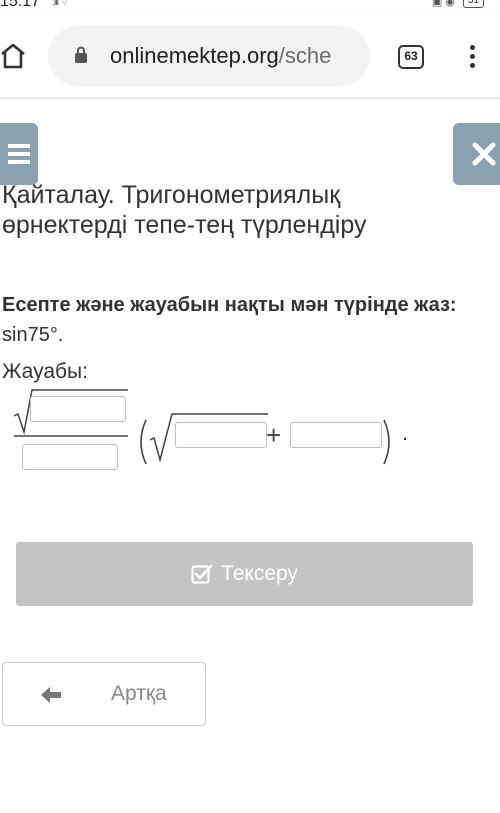  Describe the element at coordinates (45, 371) in the screenshot. I see `answer-label: Жауабы:` at that location.